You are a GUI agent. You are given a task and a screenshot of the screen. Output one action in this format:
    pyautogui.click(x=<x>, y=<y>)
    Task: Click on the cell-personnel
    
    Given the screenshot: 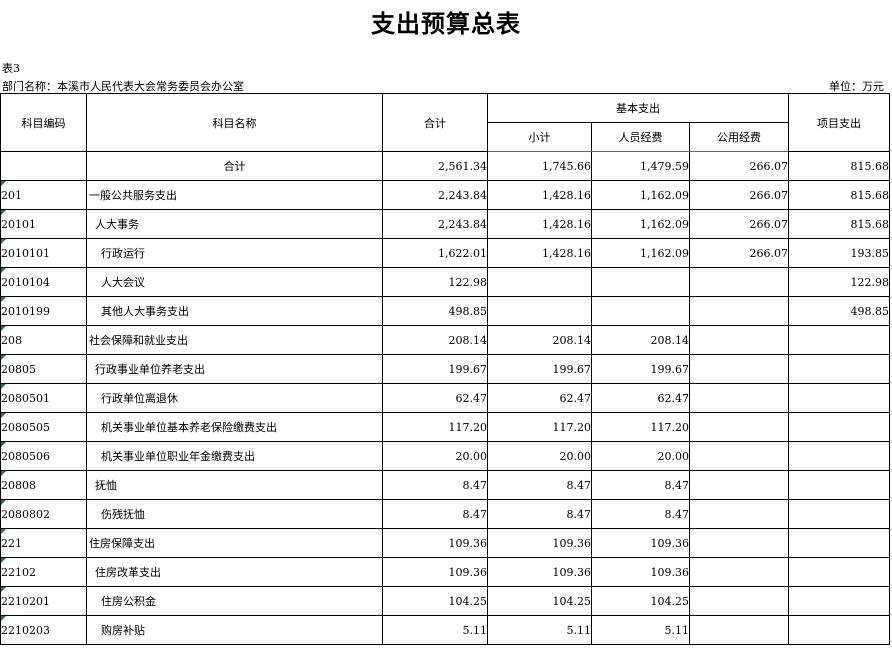 What is the action you would take?
    pyautogui.click(x=640, y=311)
    